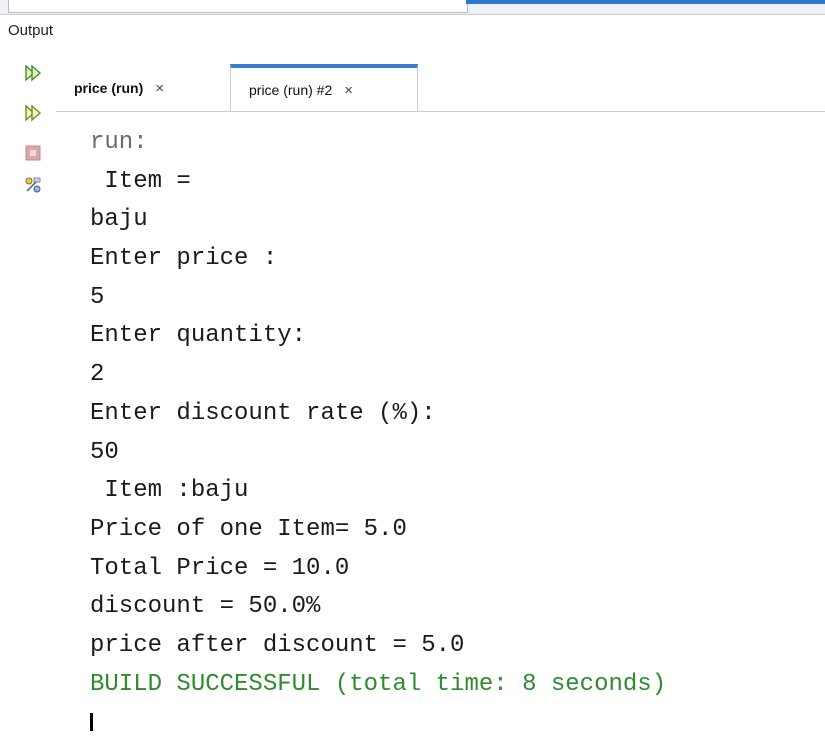 This screenshot has height=748, width=825. Describe the element at coordinates (109, 88) in the screenshot. I see `tab-label: price (run)` at that location.